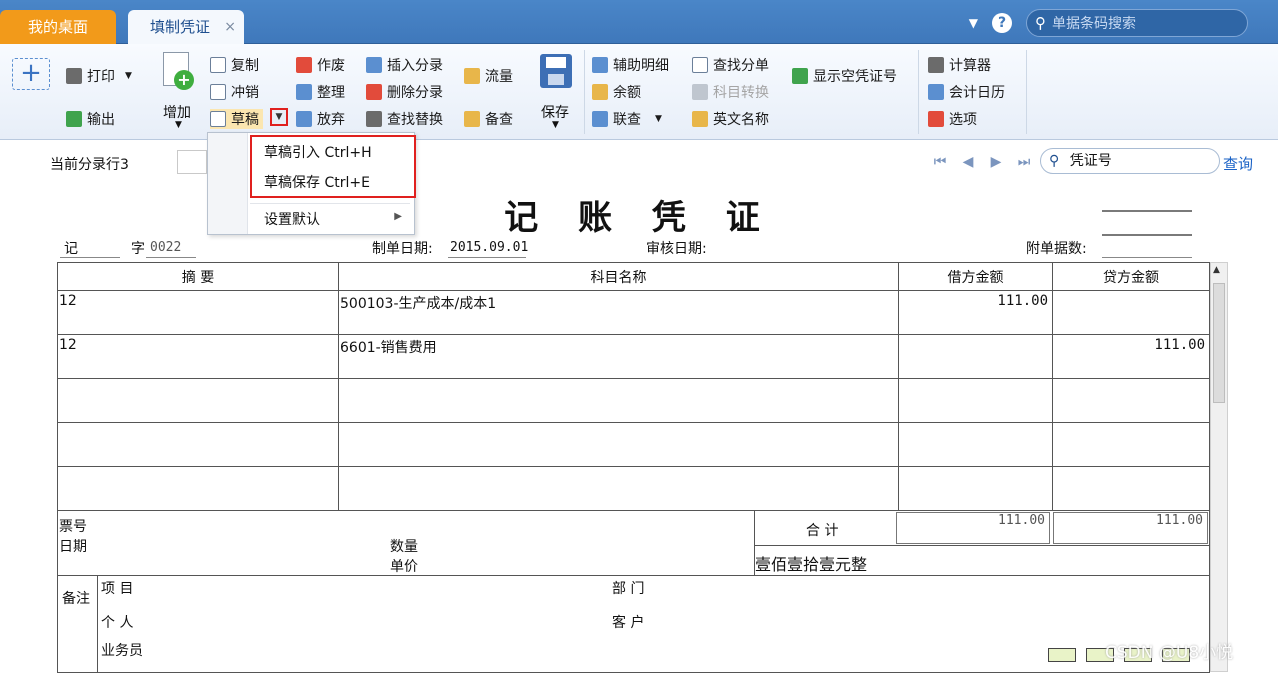  I want to click on find-entry-button: 查找分单, so click(730, 65).